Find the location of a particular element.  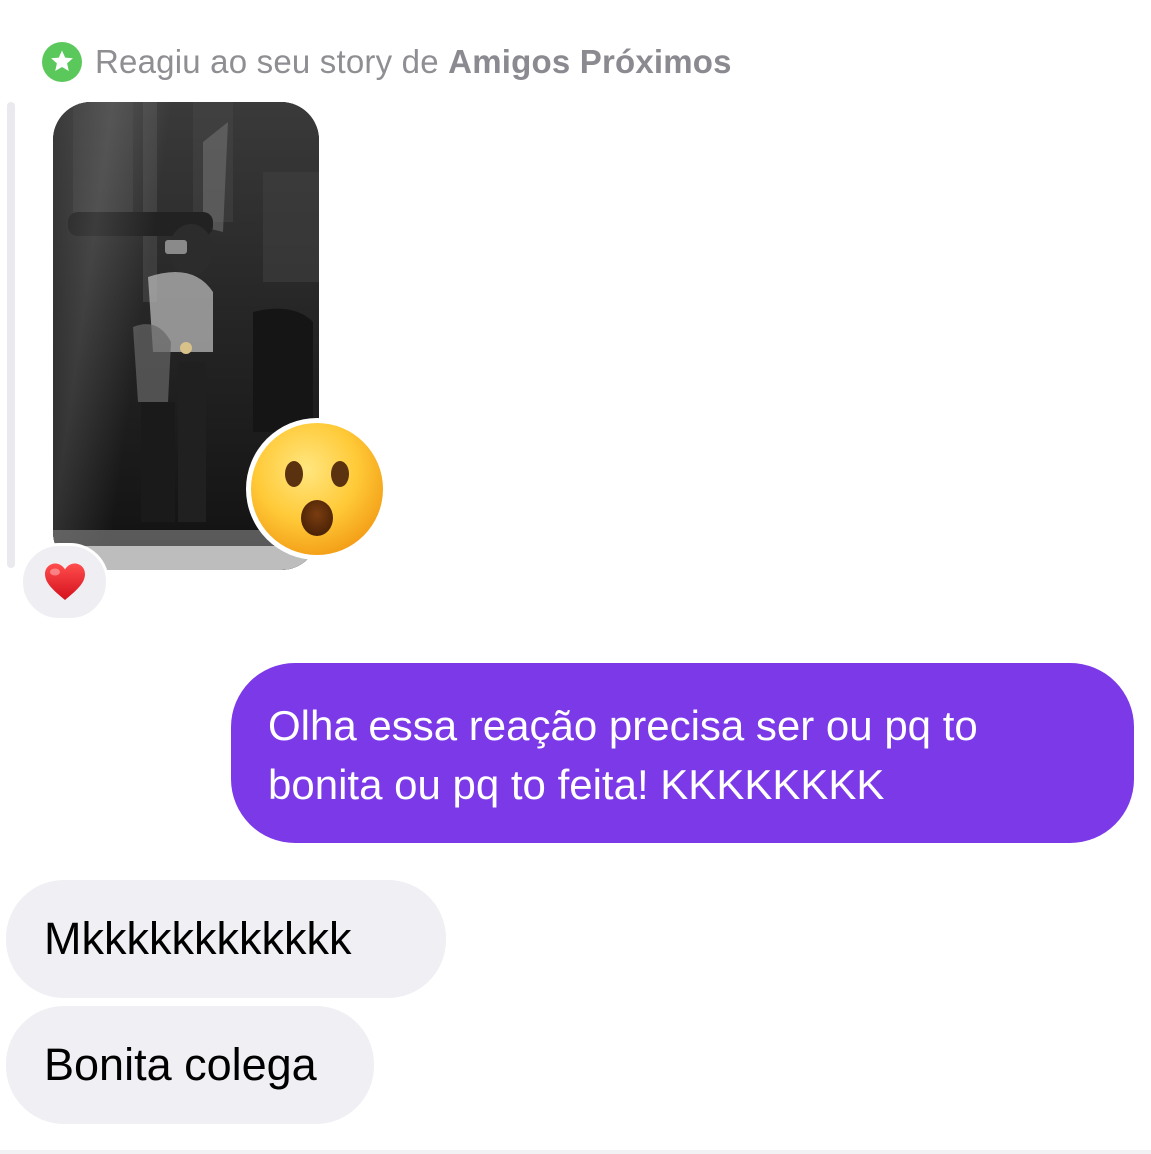

star-icon is located at coordinates (62, 62).